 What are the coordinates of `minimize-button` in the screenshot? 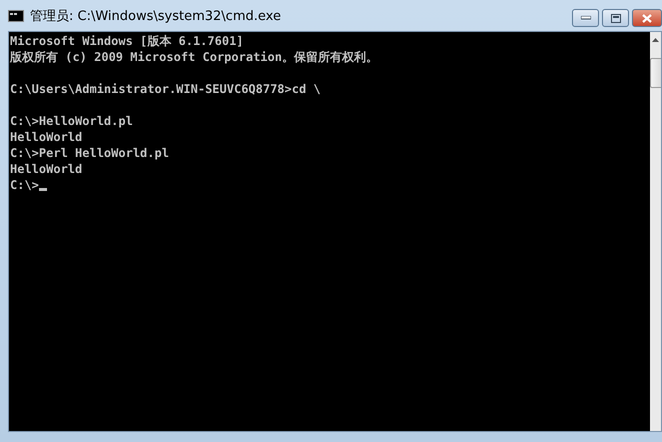 It's located at (585, 18).